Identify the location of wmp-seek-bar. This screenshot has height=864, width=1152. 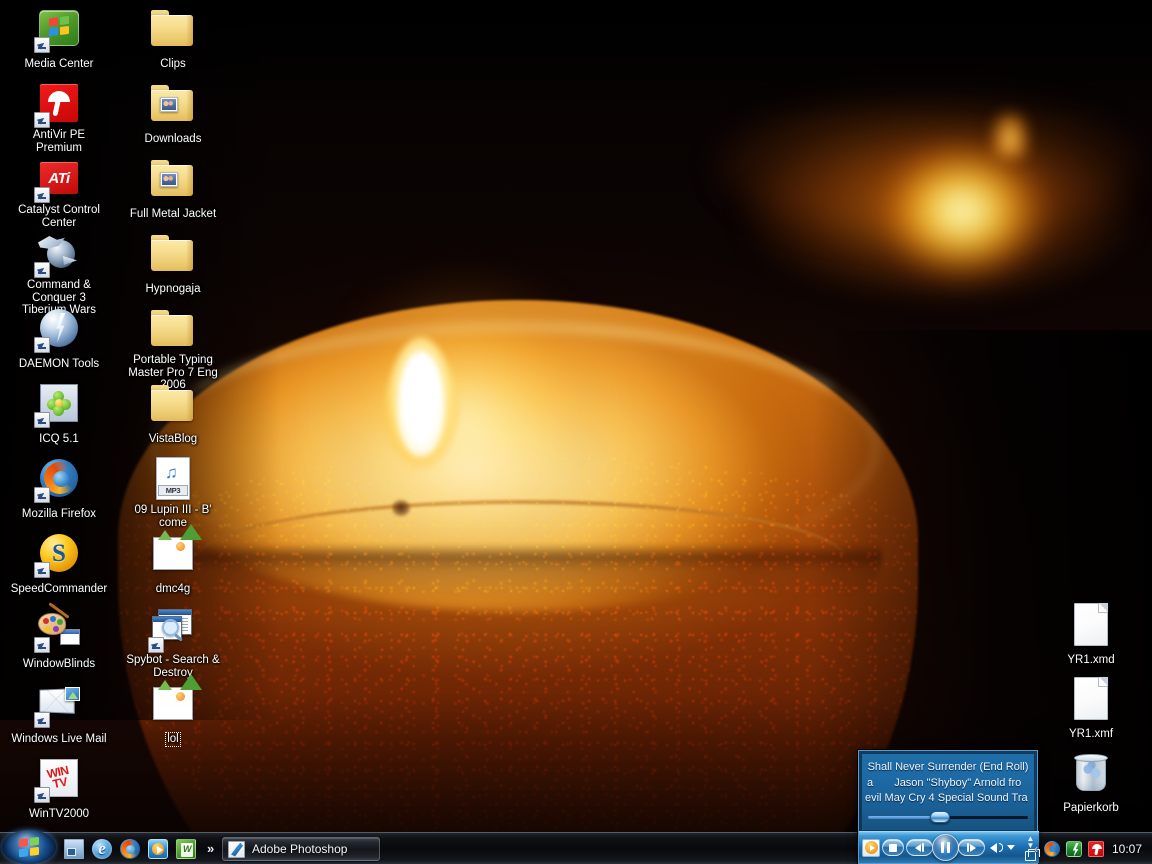
(948, 817).